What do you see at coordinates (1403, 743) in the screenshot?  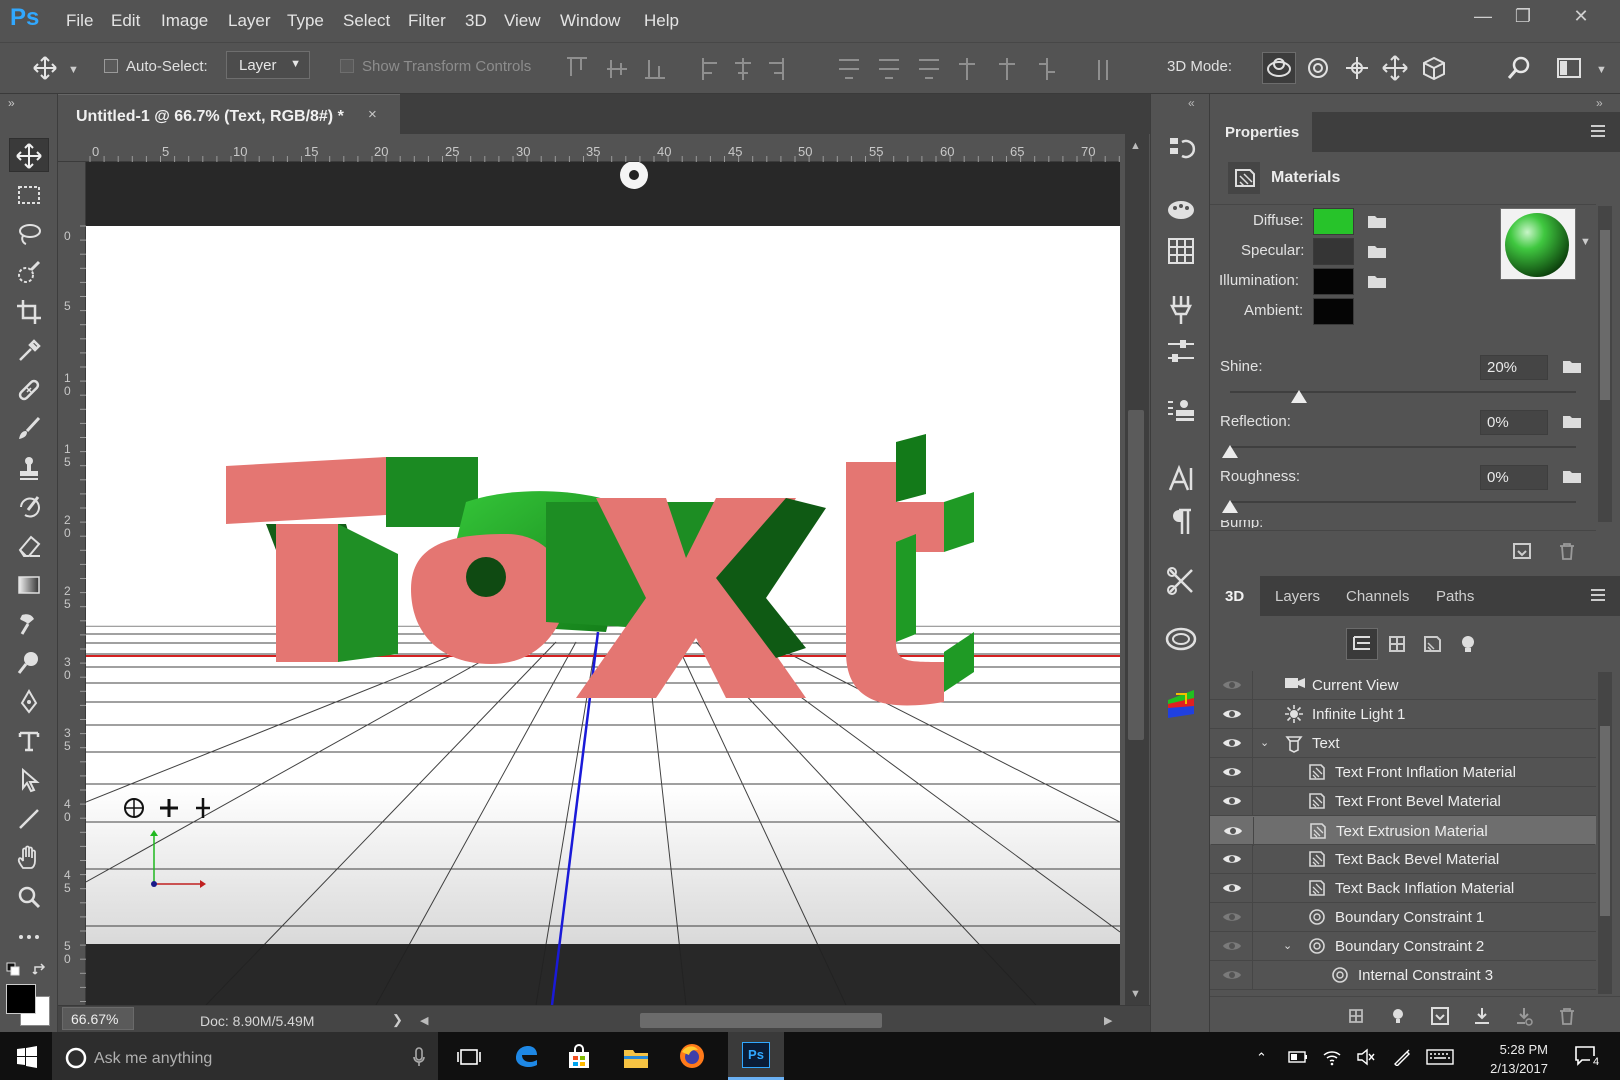 I see `scene-tree-row: ⌄ Text` at bounding box center [1403, 743].